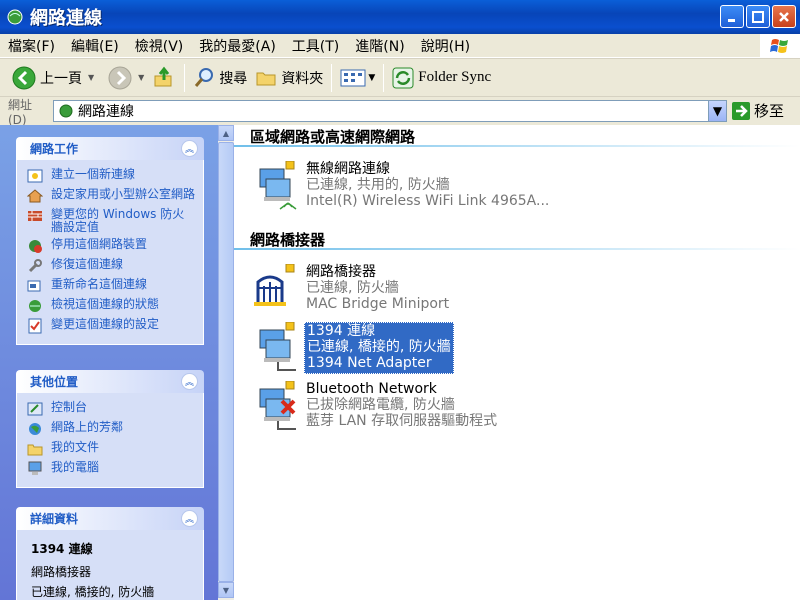  I want to click on connection-device: 藍芽 LAN 存取伺服器驅動程式, so click(402, 421).